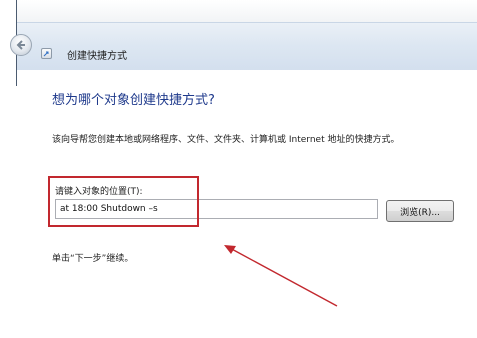 The width and height of the screenshot is (477, 338). What do you see at coordinates (216, 209) in the screenshot?
I see `location-input` at bounding box center [216, 209].